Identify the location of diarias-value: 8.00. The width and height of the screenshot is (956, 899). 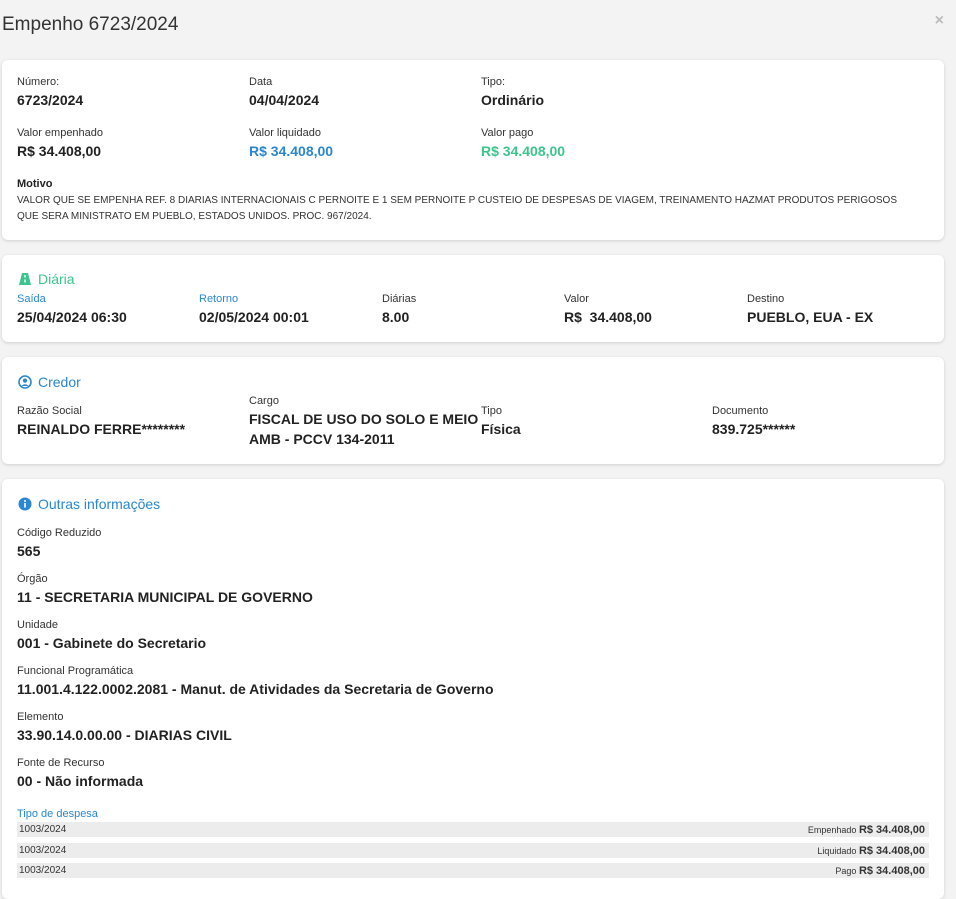
(396, 317).